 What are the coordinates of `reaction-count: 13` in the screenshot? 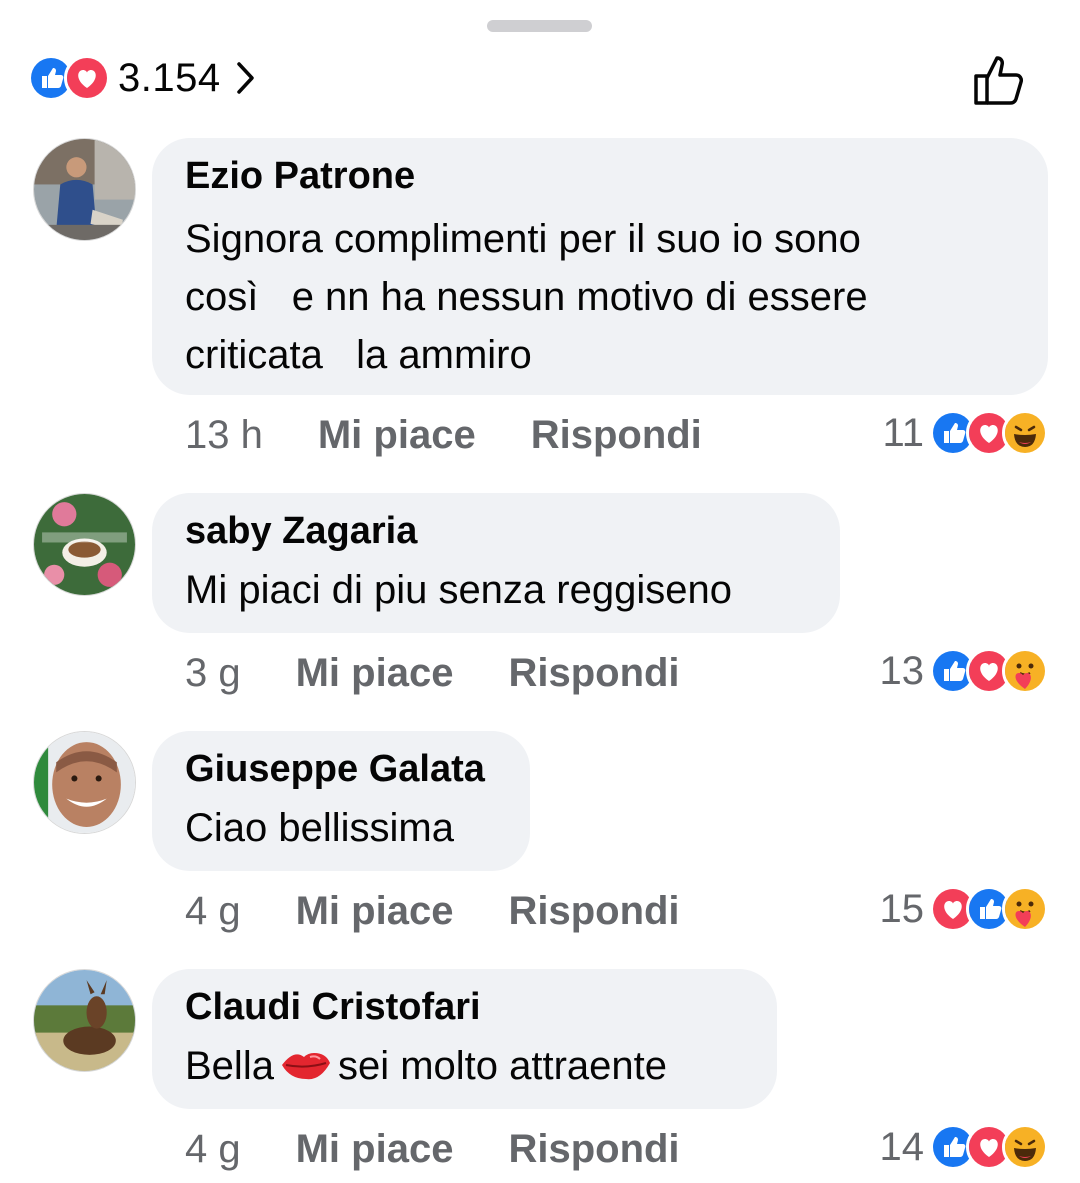 It's located at (902, 670).